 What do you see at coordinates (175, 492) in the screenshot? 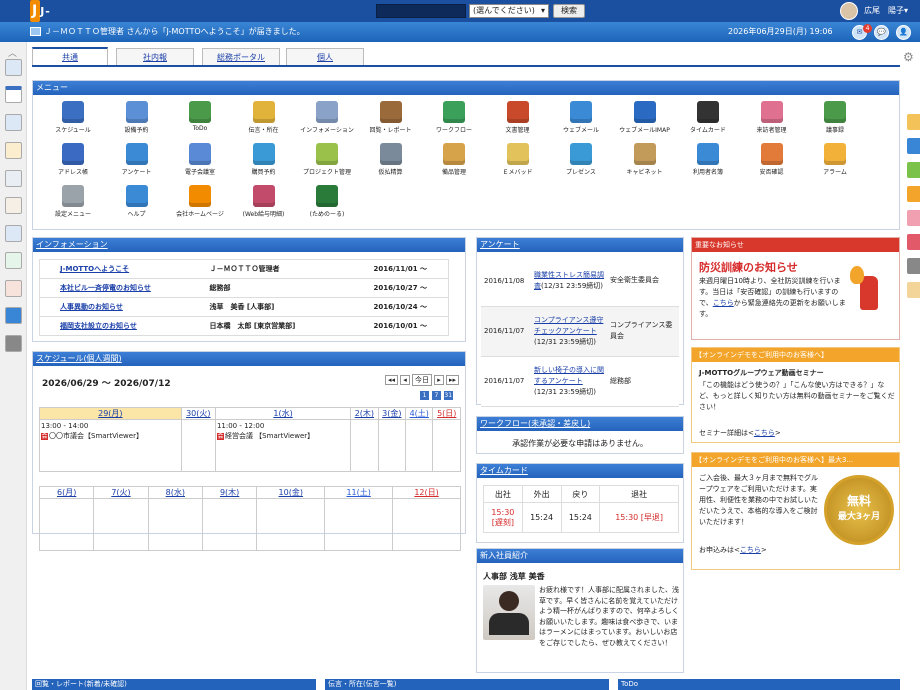
I see `schedule-day-link: 8(水)` at bounding box center [175, 492].